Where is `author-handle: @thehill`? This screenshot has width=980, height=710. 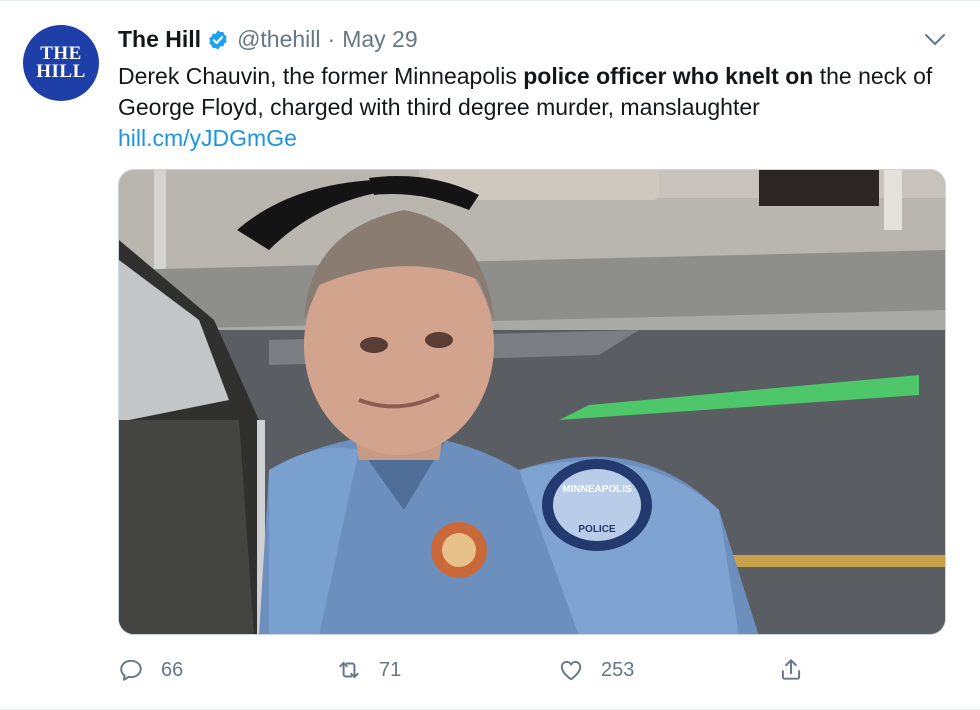 author-handle: @thehill is located at coordinates (278, 39).